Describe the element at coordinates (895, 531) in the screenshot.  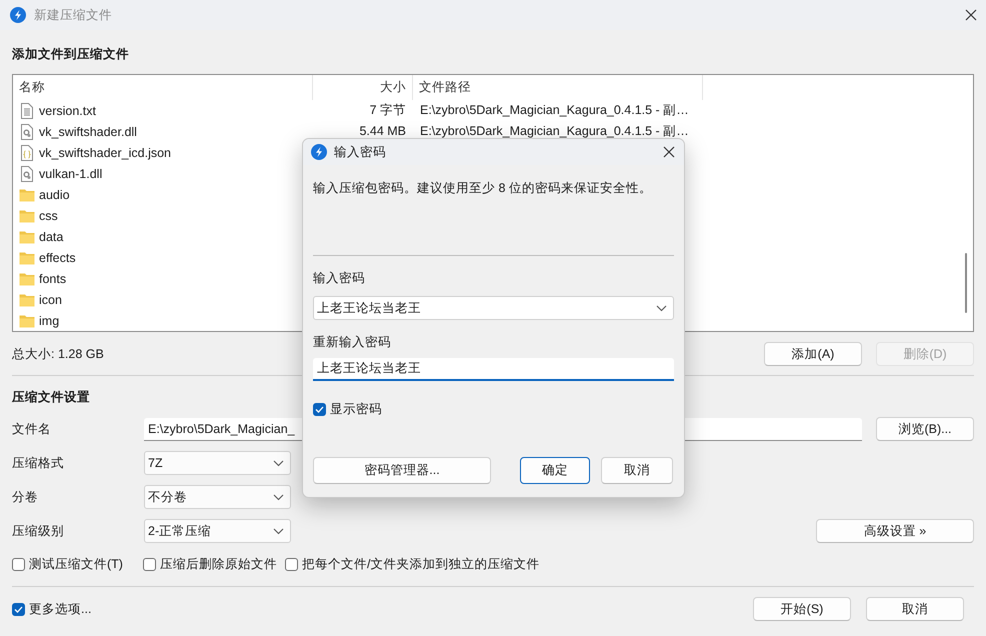
I see `advanced-button: 高级设置 »` at that location.